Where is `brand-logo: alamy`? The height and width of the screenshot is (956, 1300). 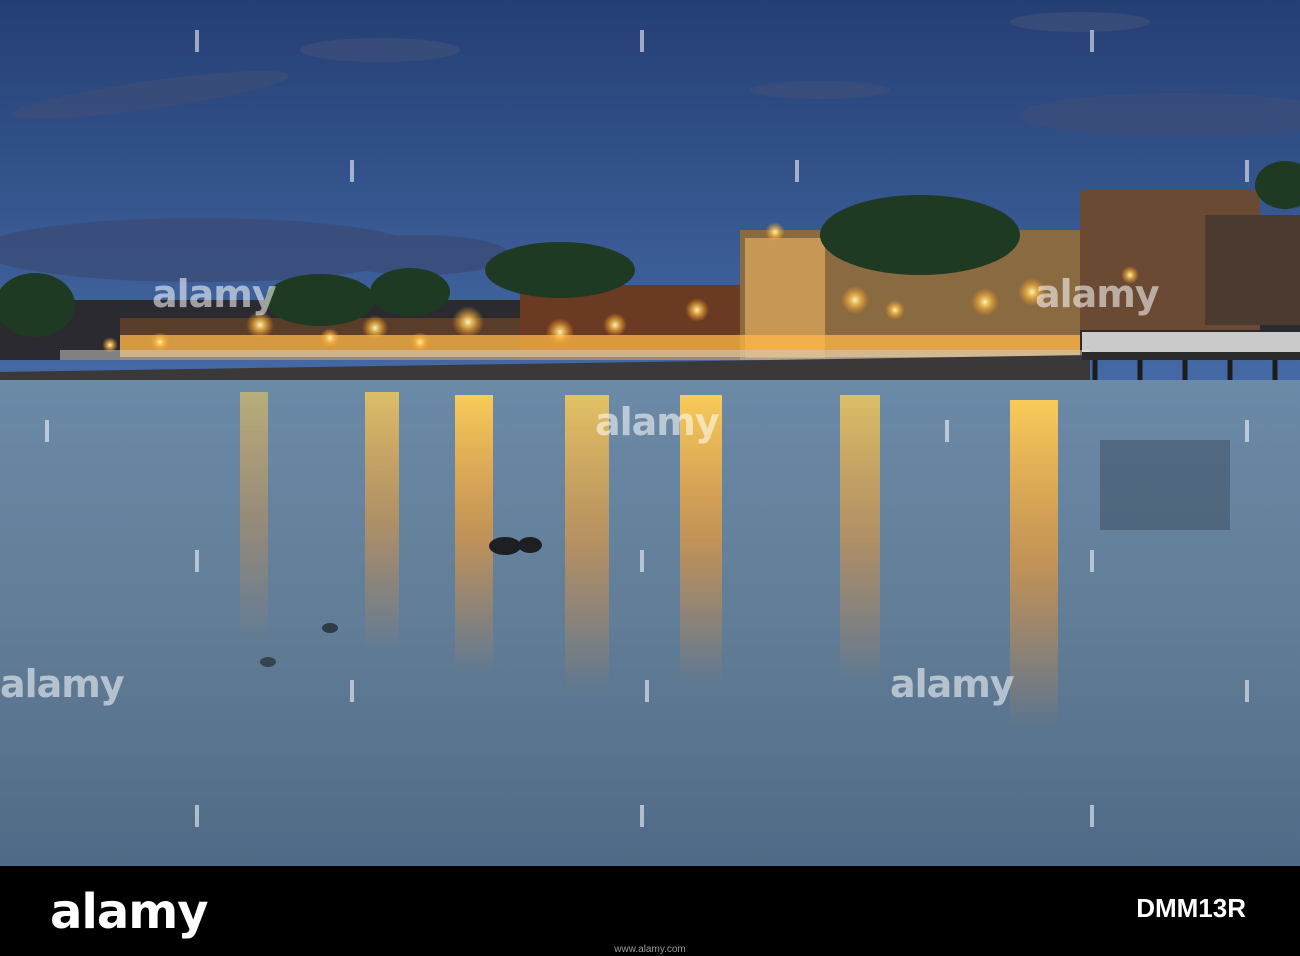 brand-logo: alamy is located at coordinates (129, 912).